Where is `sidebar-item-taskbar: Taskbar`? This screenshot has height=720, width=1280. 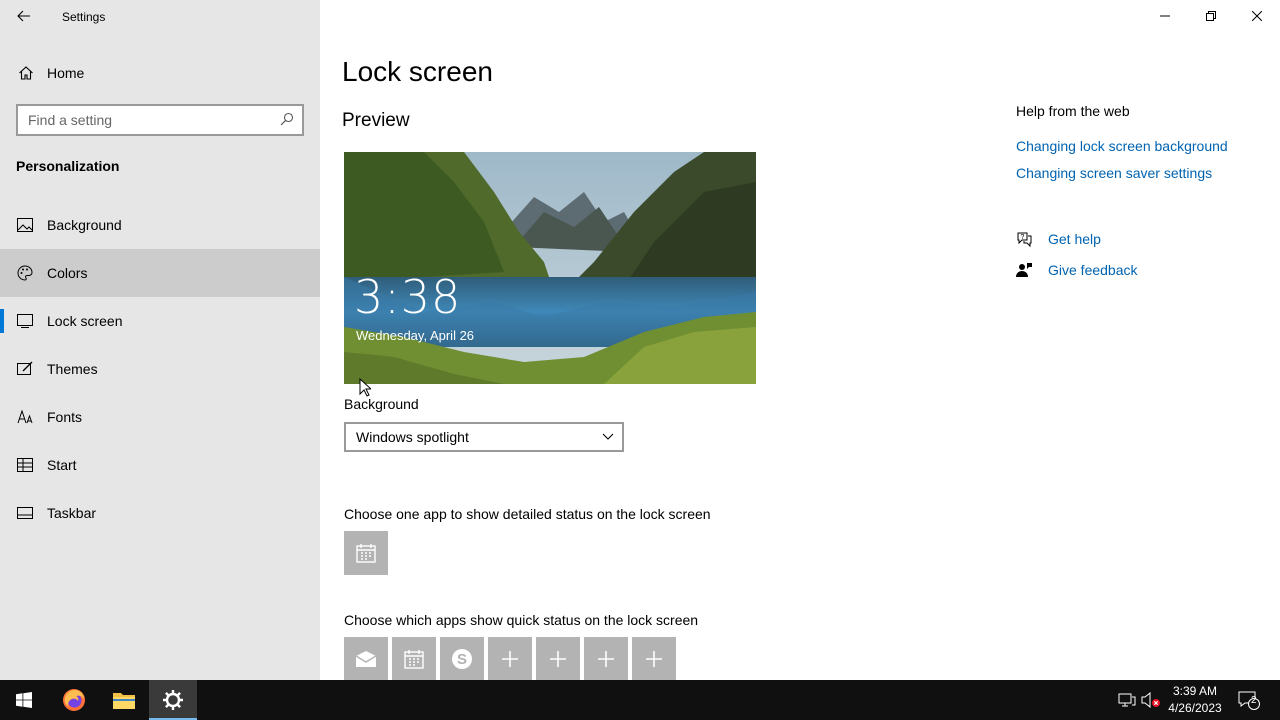 sidebar-item-taskbar: Taskbar is located at coordinates (160, 513).